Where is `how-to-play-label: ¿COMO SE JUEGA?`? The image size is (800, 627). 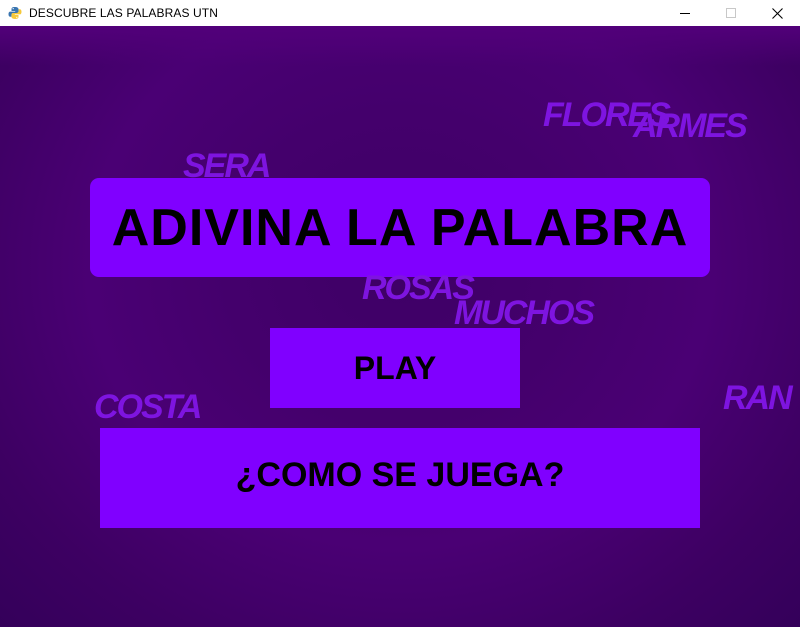 how-to-play-label: ¿COMO SE JUEGA? is located at coordinates (400, 474).